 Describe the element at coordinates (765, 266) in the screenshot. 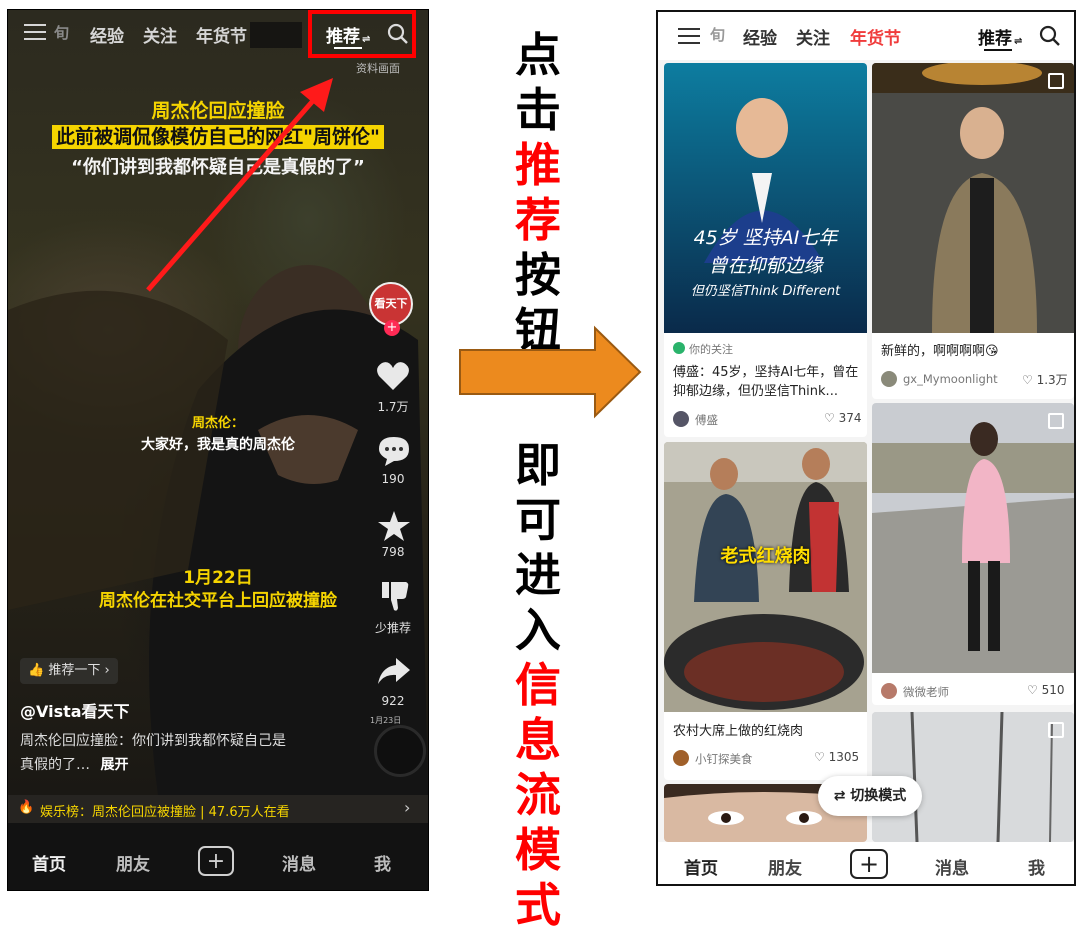

I see `card-overlay-line2: 曾在抑郁边缘` at that location.